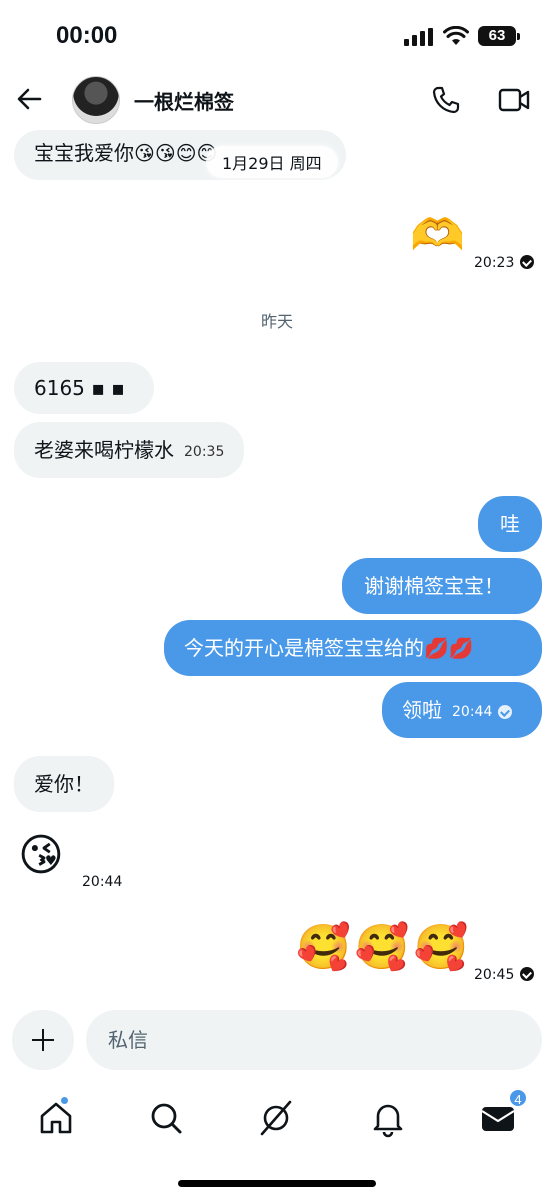 The image size is (554, 1200). I want to click on message-outgoing-emoji: 🫶, so click(437, 236).